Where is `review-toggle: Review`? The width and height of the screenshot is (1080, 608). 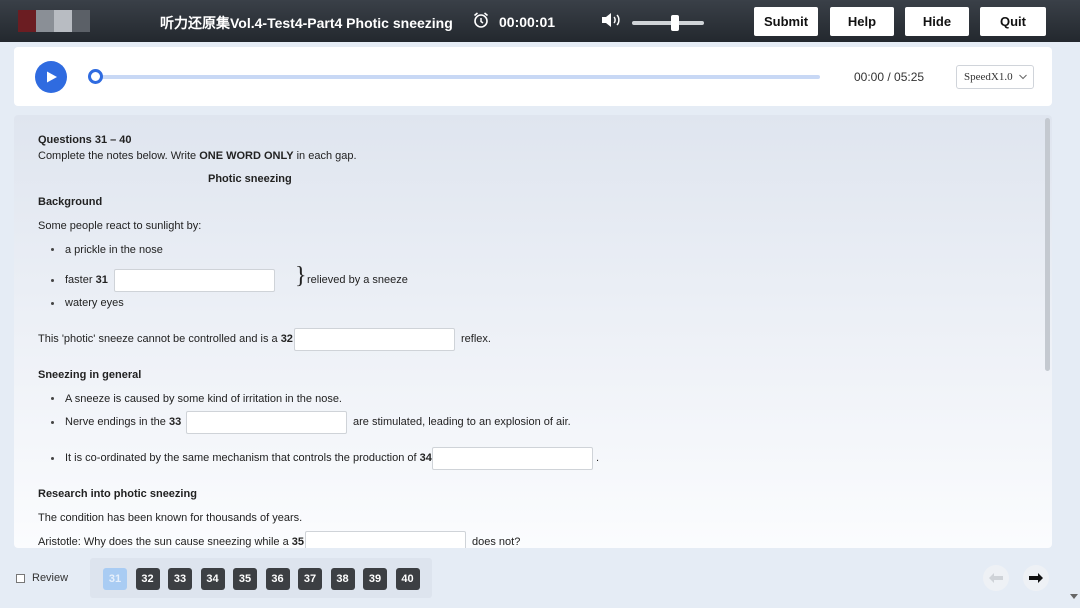 review-toggle: Review is located at coordinates (42, 578).